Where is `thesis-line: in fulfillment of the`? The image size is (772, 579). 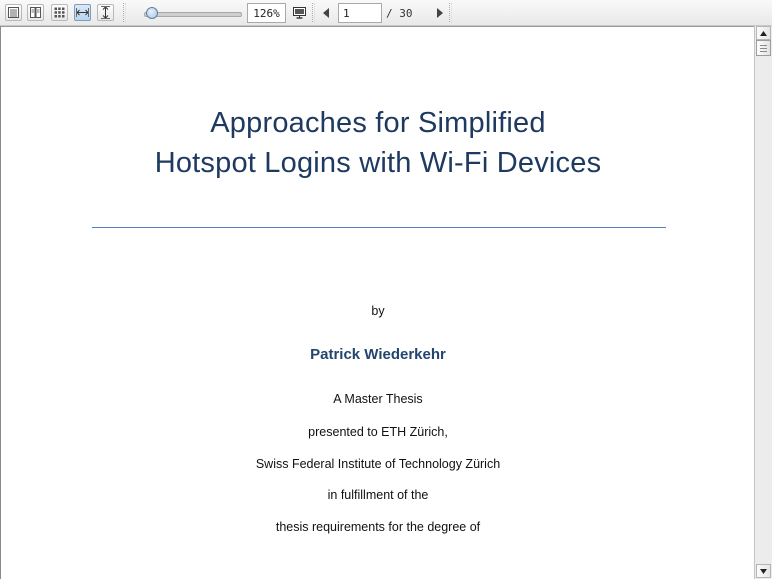 thesis-line: in fulfillment of the is located at coordinates (378, 495).